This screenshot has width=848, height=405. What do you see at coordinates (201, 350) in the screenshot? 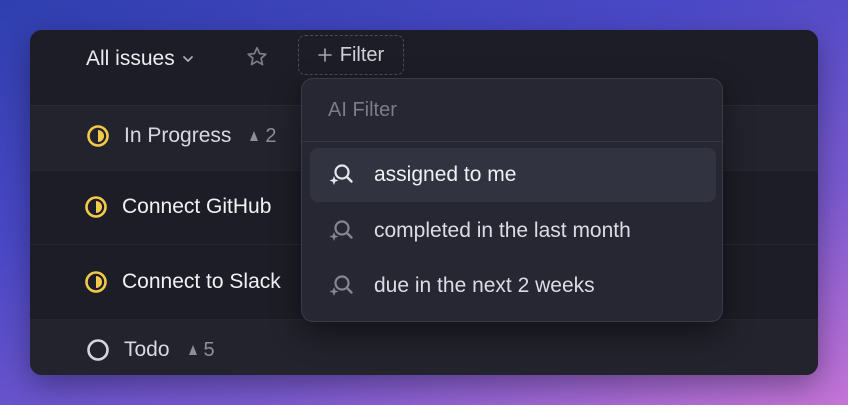
I see `group-count: 5` at bounding box center [201, 350].